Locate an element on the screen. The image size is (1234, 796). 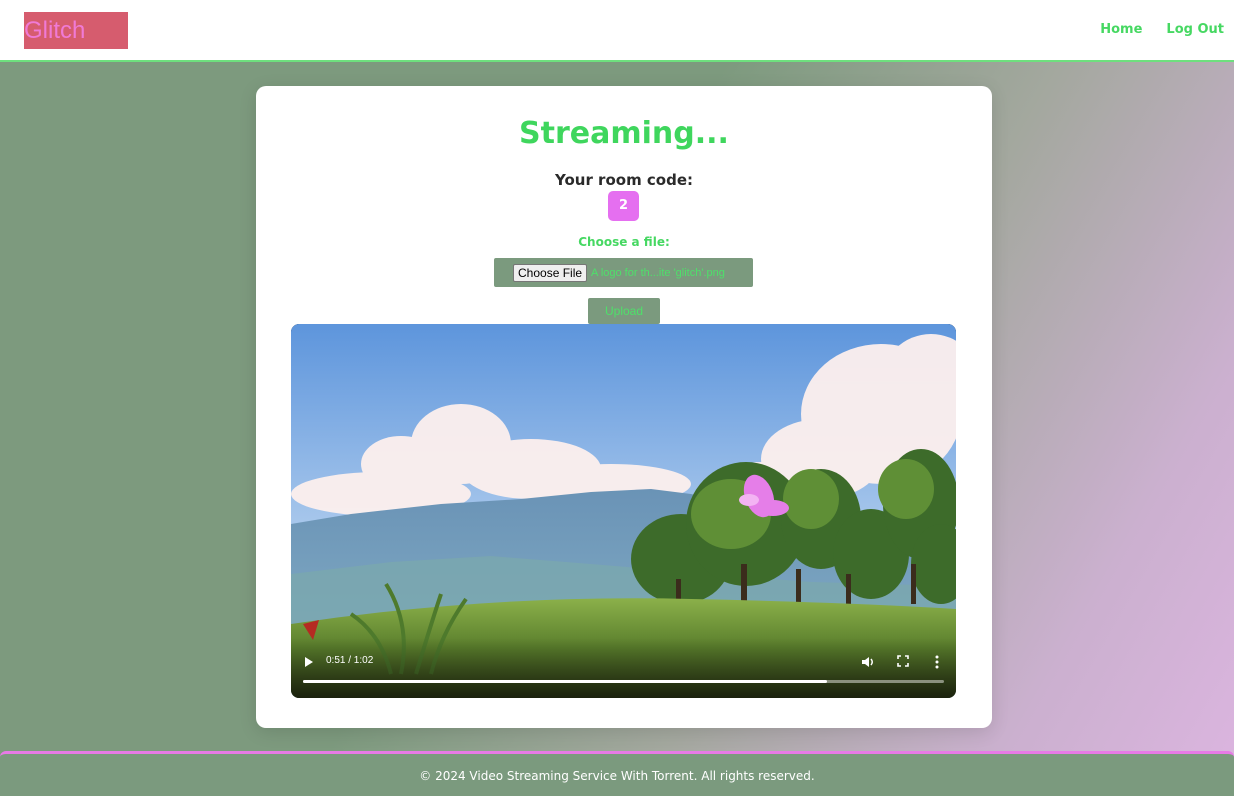
fullscreen-icon is located at coordinates (903, 661).